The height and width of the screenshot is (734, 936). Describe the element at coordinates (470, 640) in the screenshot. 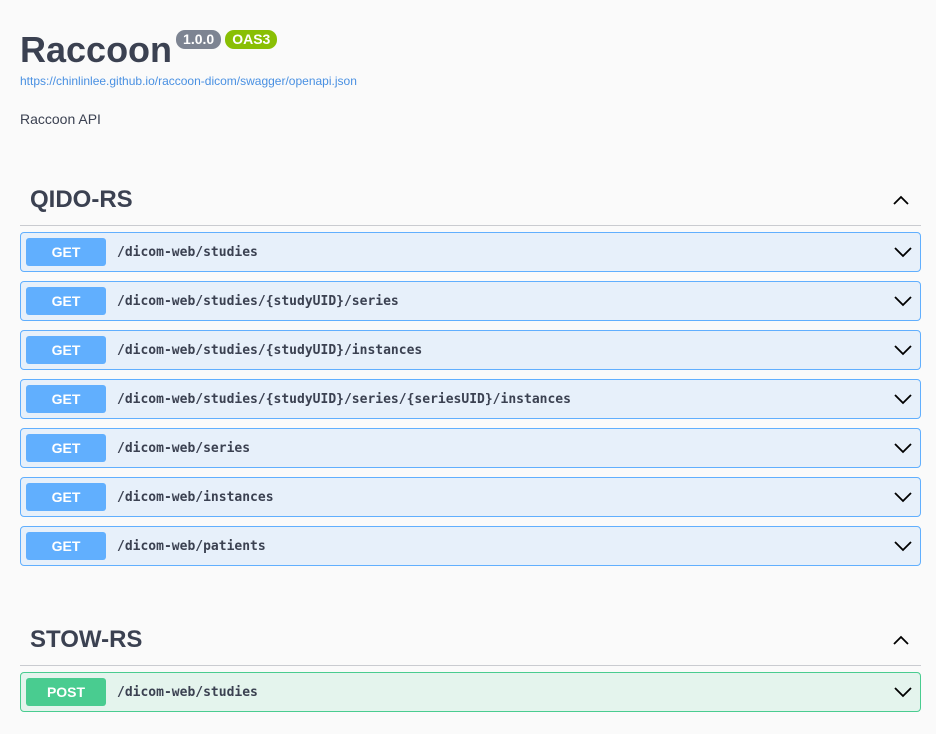

I see `tag-header-stow-rs: STOW-RS` at that location.